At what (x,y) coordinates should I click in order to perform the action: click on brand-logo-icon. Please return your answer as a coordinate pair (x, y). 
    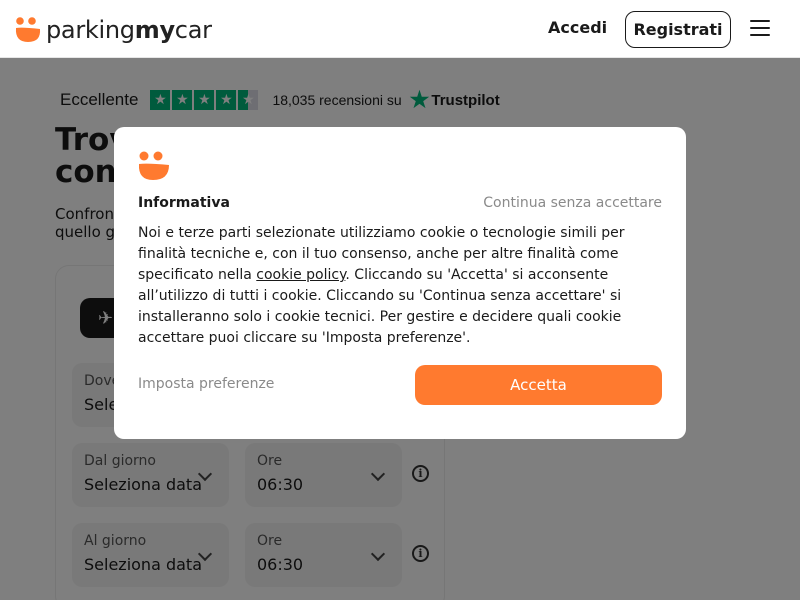
    Looking at the image, I should click on (153, 165).